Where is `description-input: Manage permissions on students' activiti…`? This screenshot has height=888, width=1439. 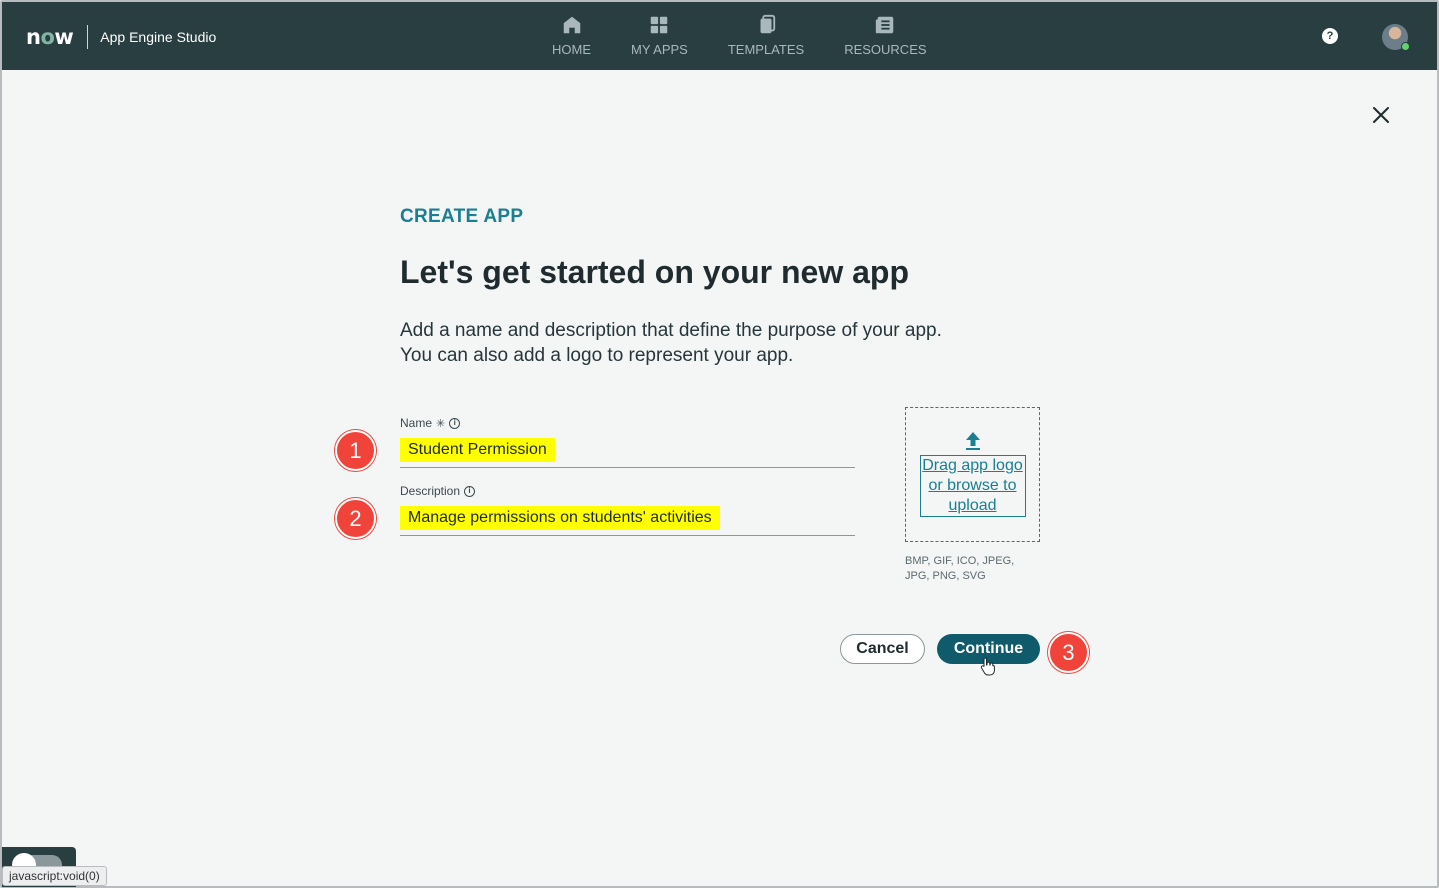 description-input: Manage permissions on students' activiti… is located at coordinates (627, 520).